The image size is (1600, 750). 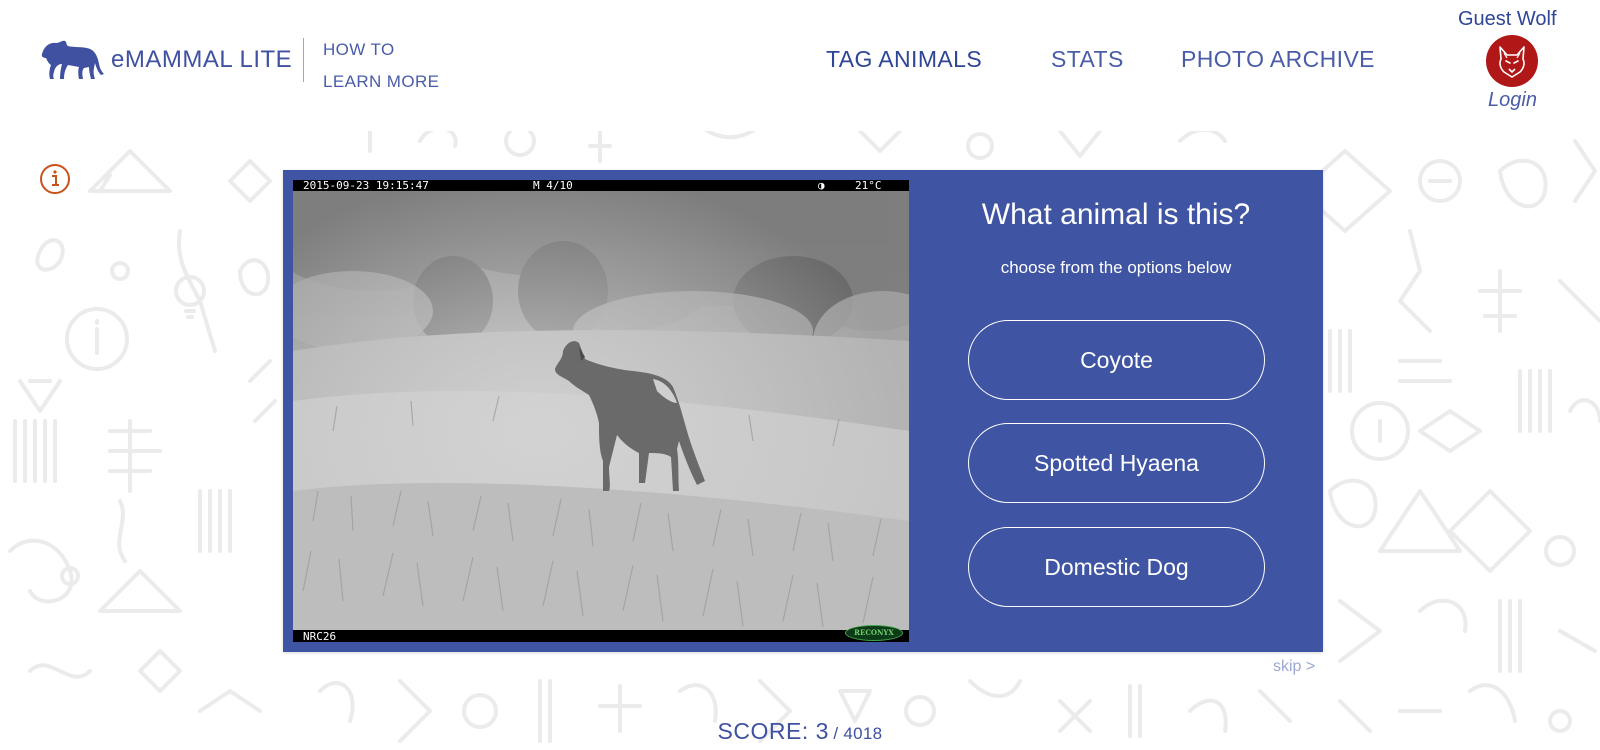 I want to click on how-to-link: HOW TO, so click(x=381, y=50).